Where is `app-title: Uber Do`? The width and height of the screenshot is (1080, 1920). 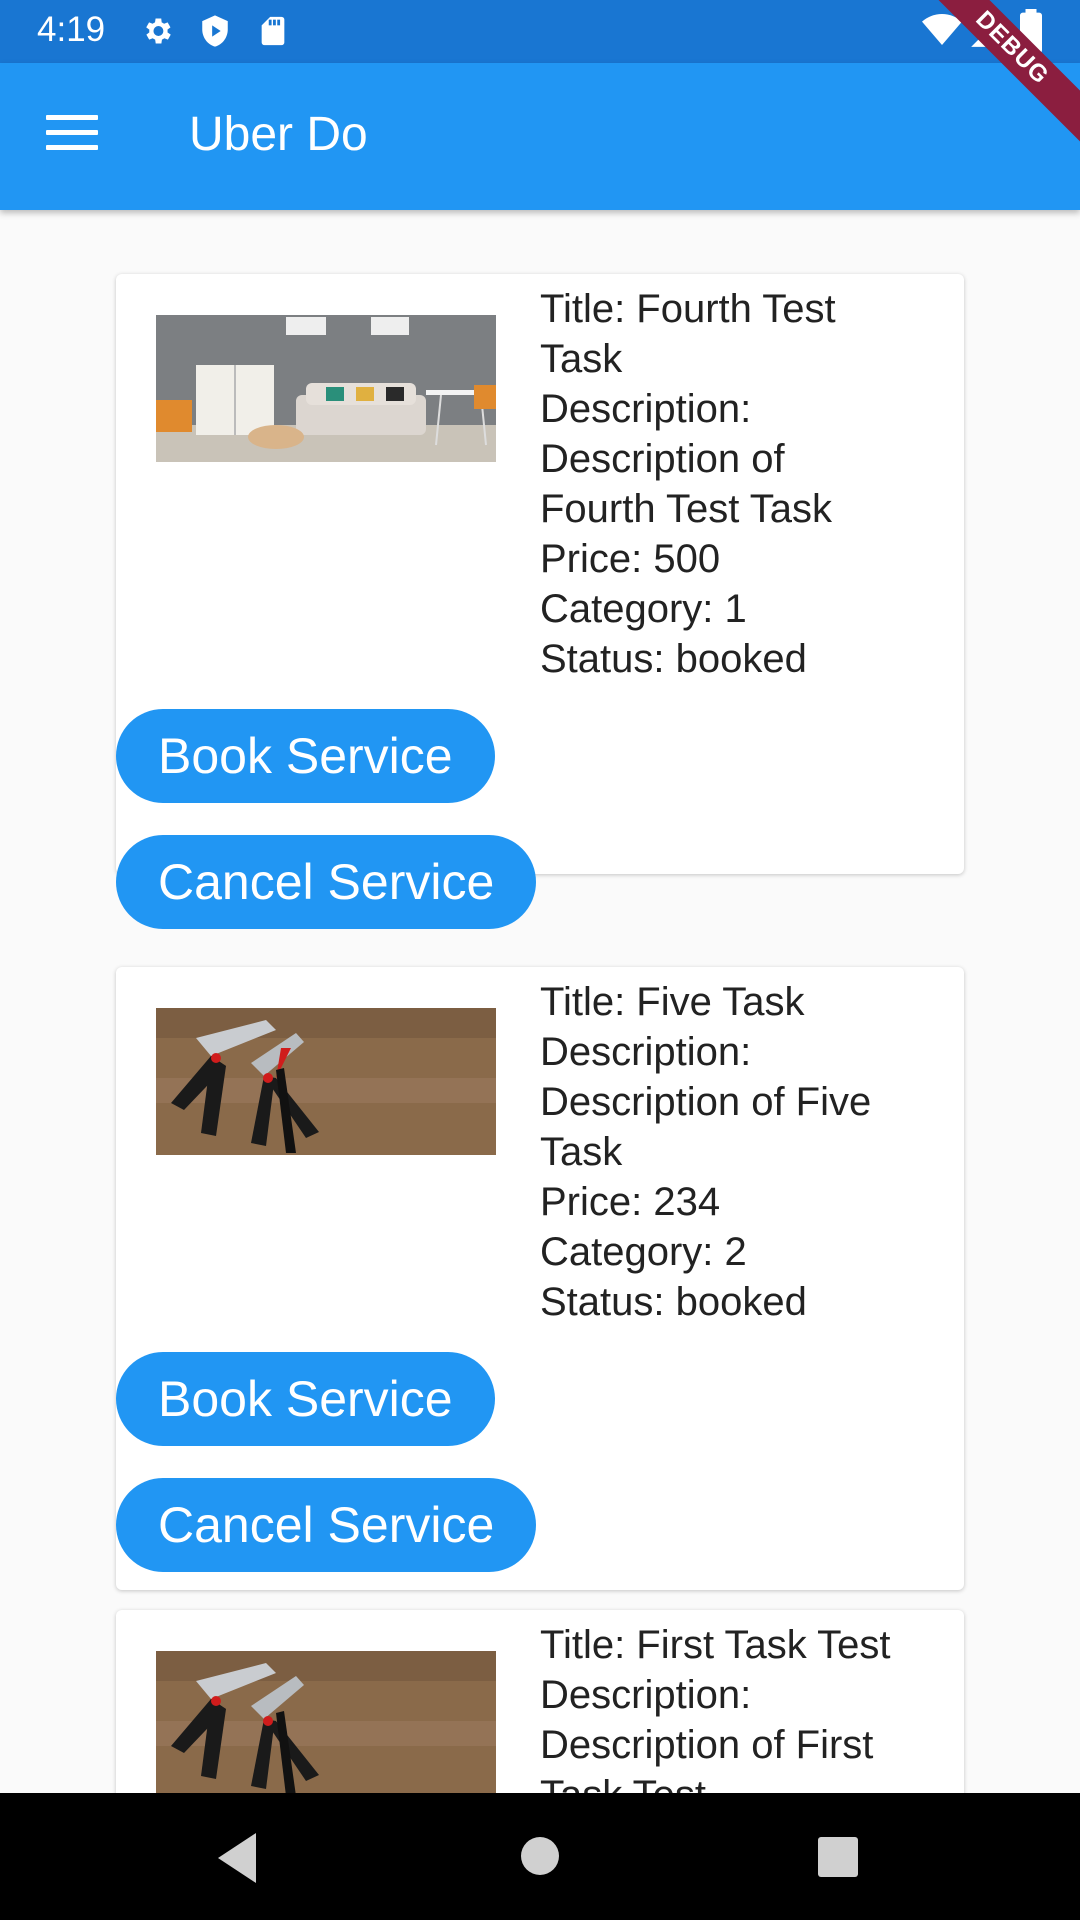 app-title: Uber Do is located at coordinates (278, 134).